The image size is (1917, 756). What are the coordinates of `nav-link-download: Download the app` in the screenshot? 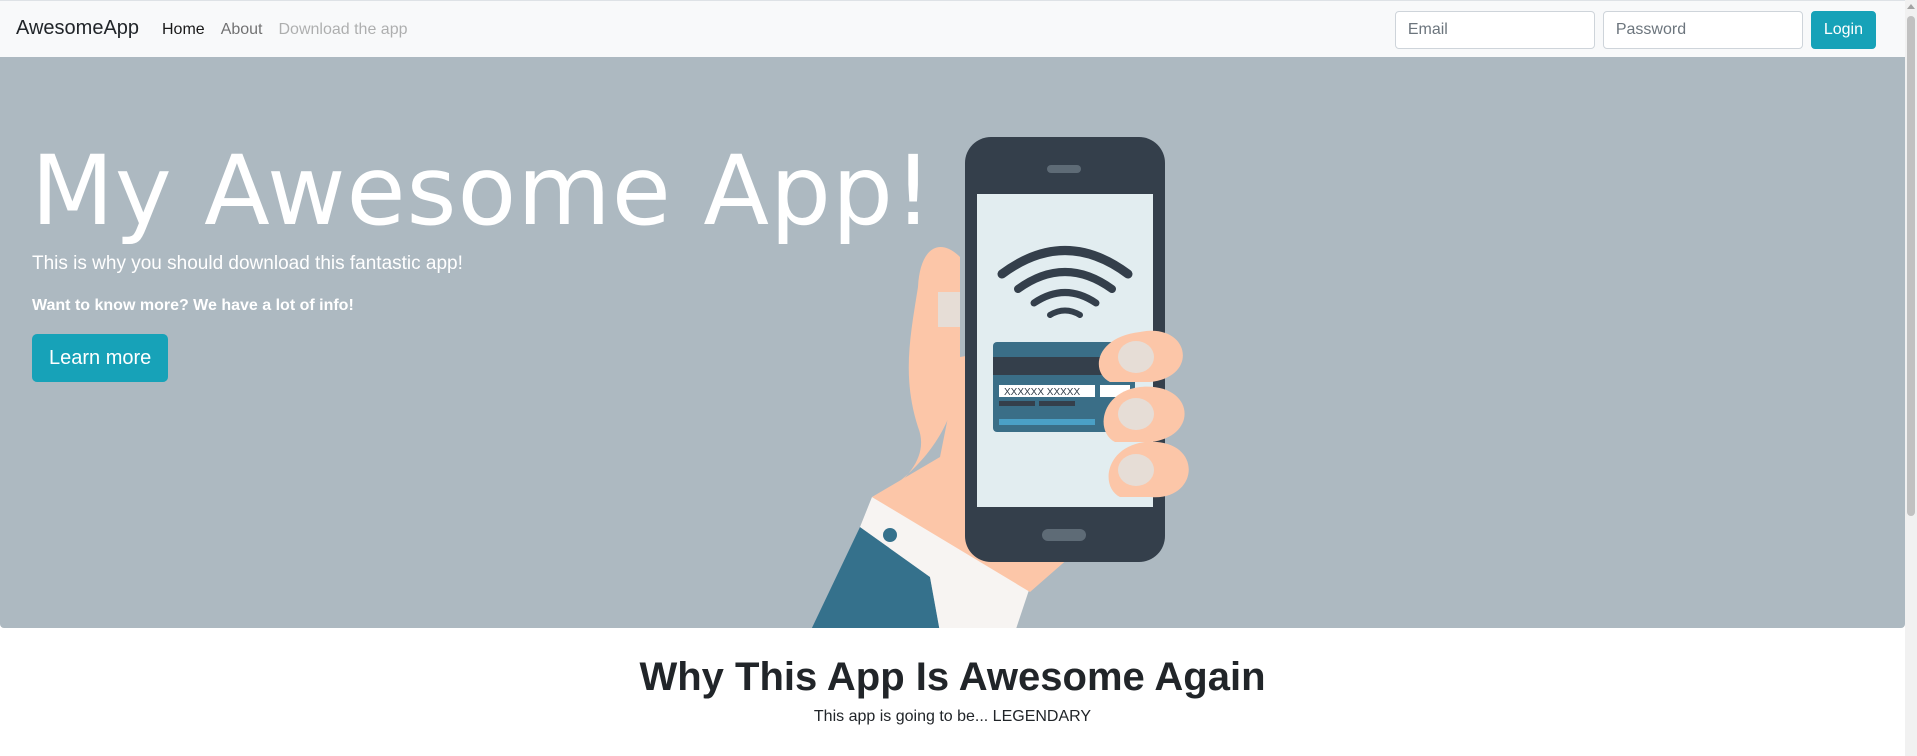 It's located at (343, 29).